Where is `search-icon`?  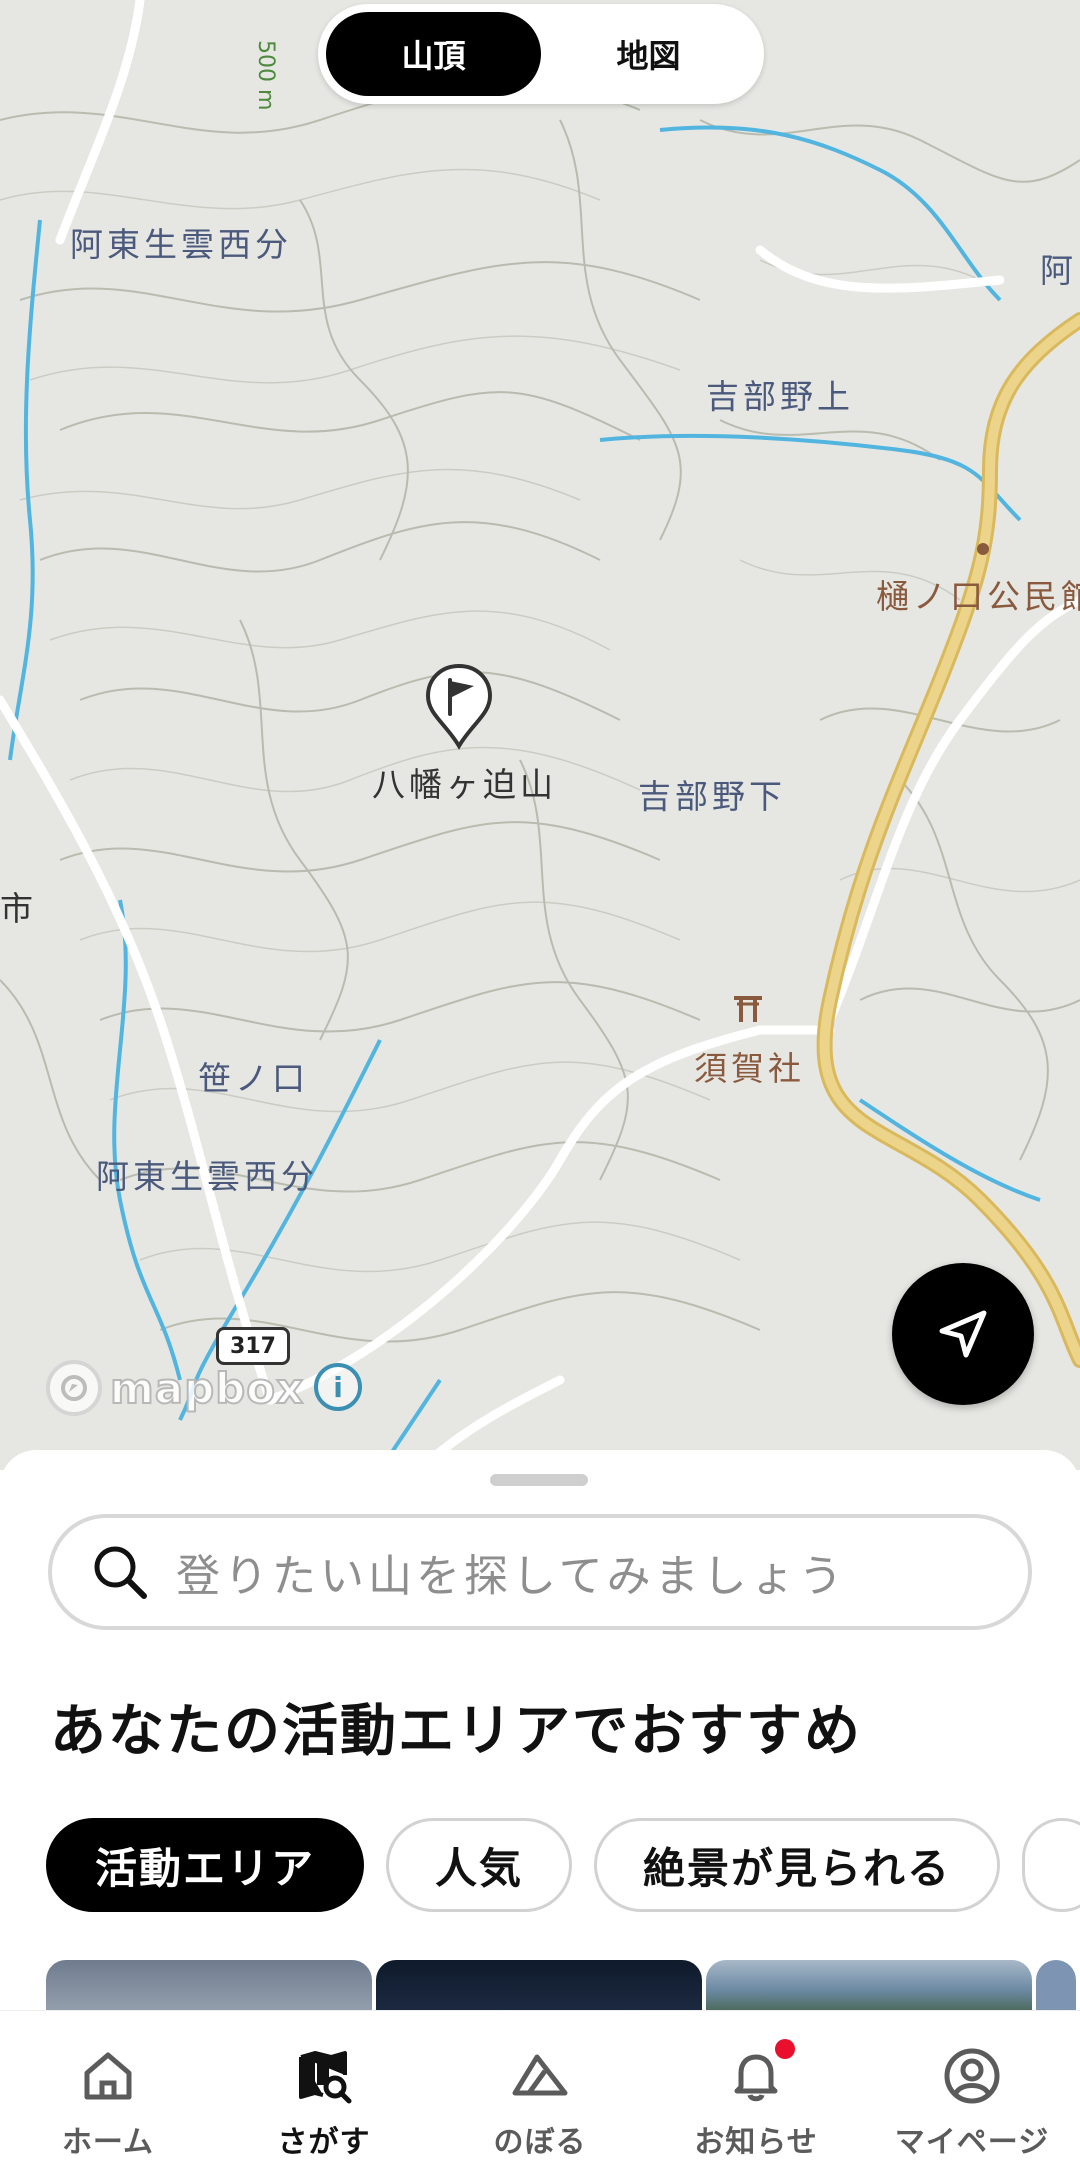 search-icon is located at coordinates (120, 1572).